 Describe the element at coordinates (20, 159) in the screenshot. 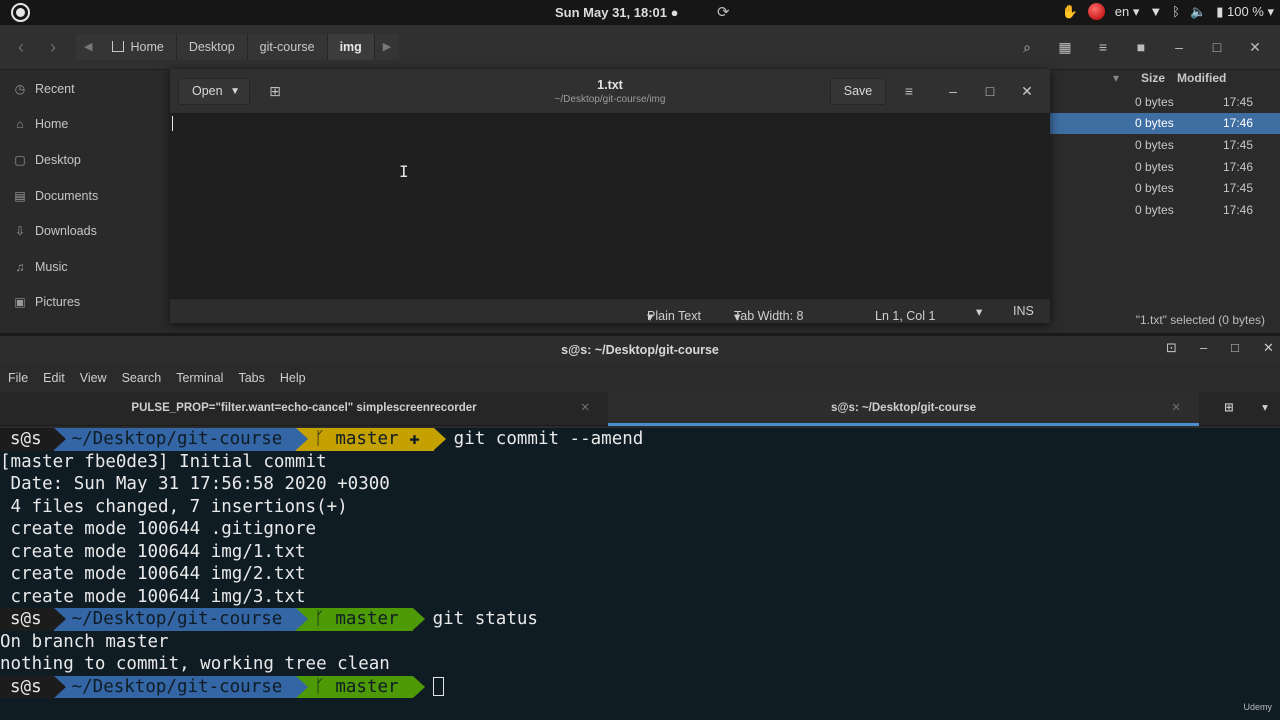

I see `desktop-icon: ▢` at that location.